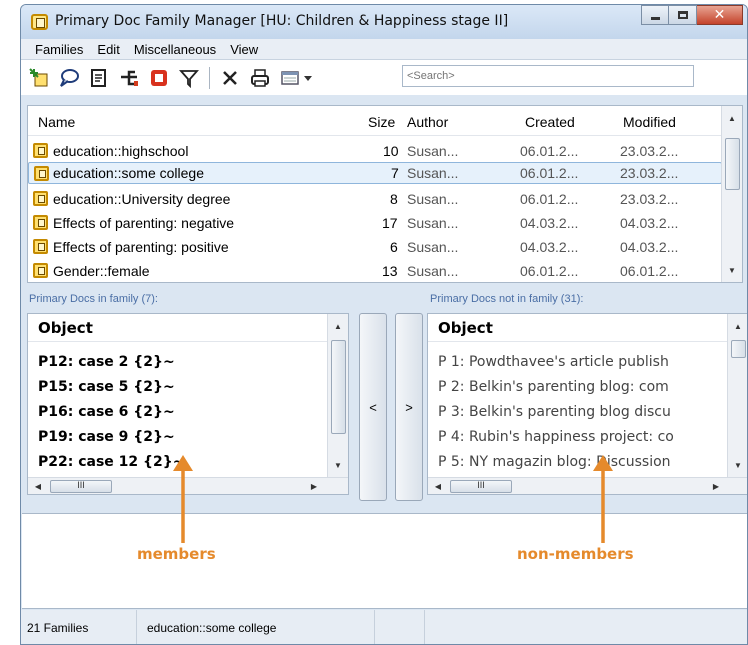 Image resolution: width=748 pixels, height=645 pixels. I want to click on dropdown-arrow-icon, so click(308, 78).